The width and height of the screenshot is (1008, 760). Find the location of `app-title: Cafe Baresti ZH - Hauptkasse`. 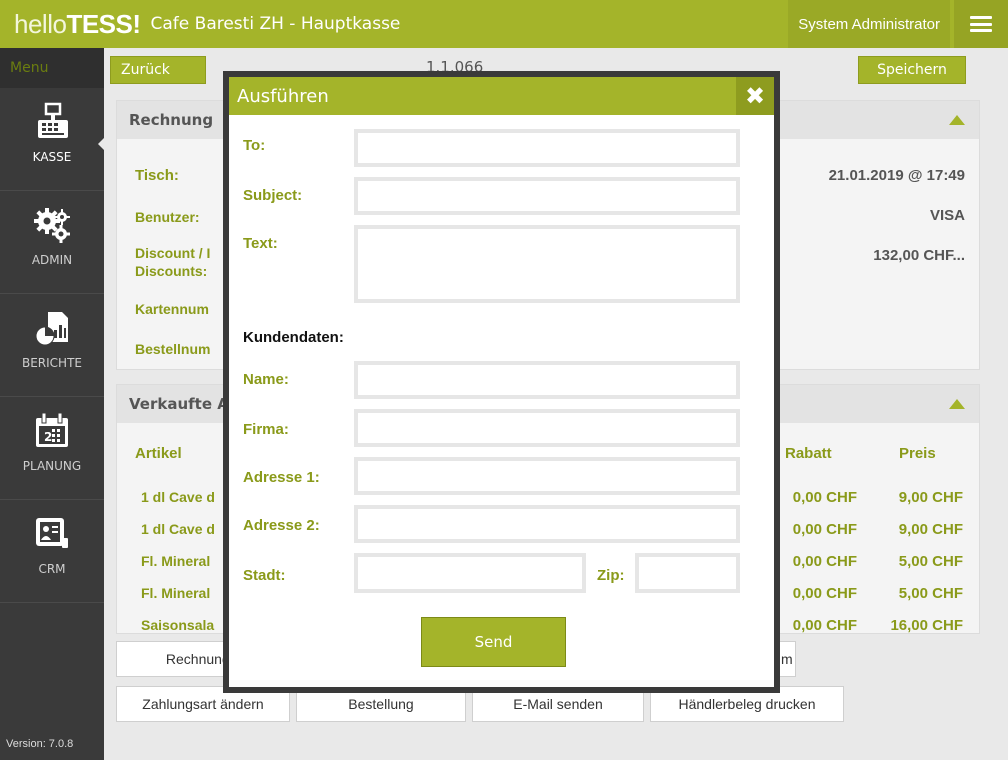

app-title: Cafe Baresti ZH - Hauptkasse is located at coordinates (275, 24).